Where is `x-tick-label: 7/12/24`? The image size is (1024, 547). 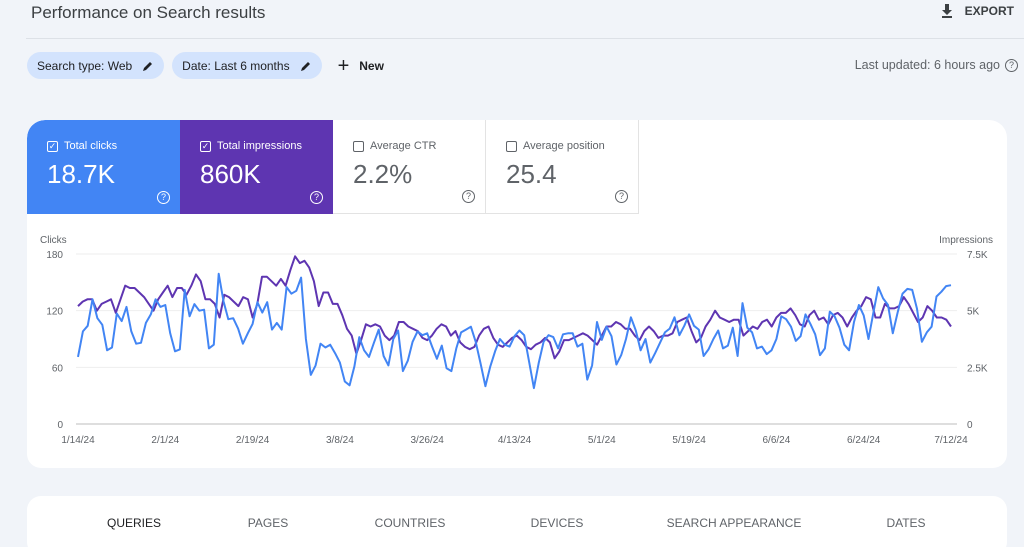
x-tick-label: 7/12/24 is located at coordinates (951, 440).